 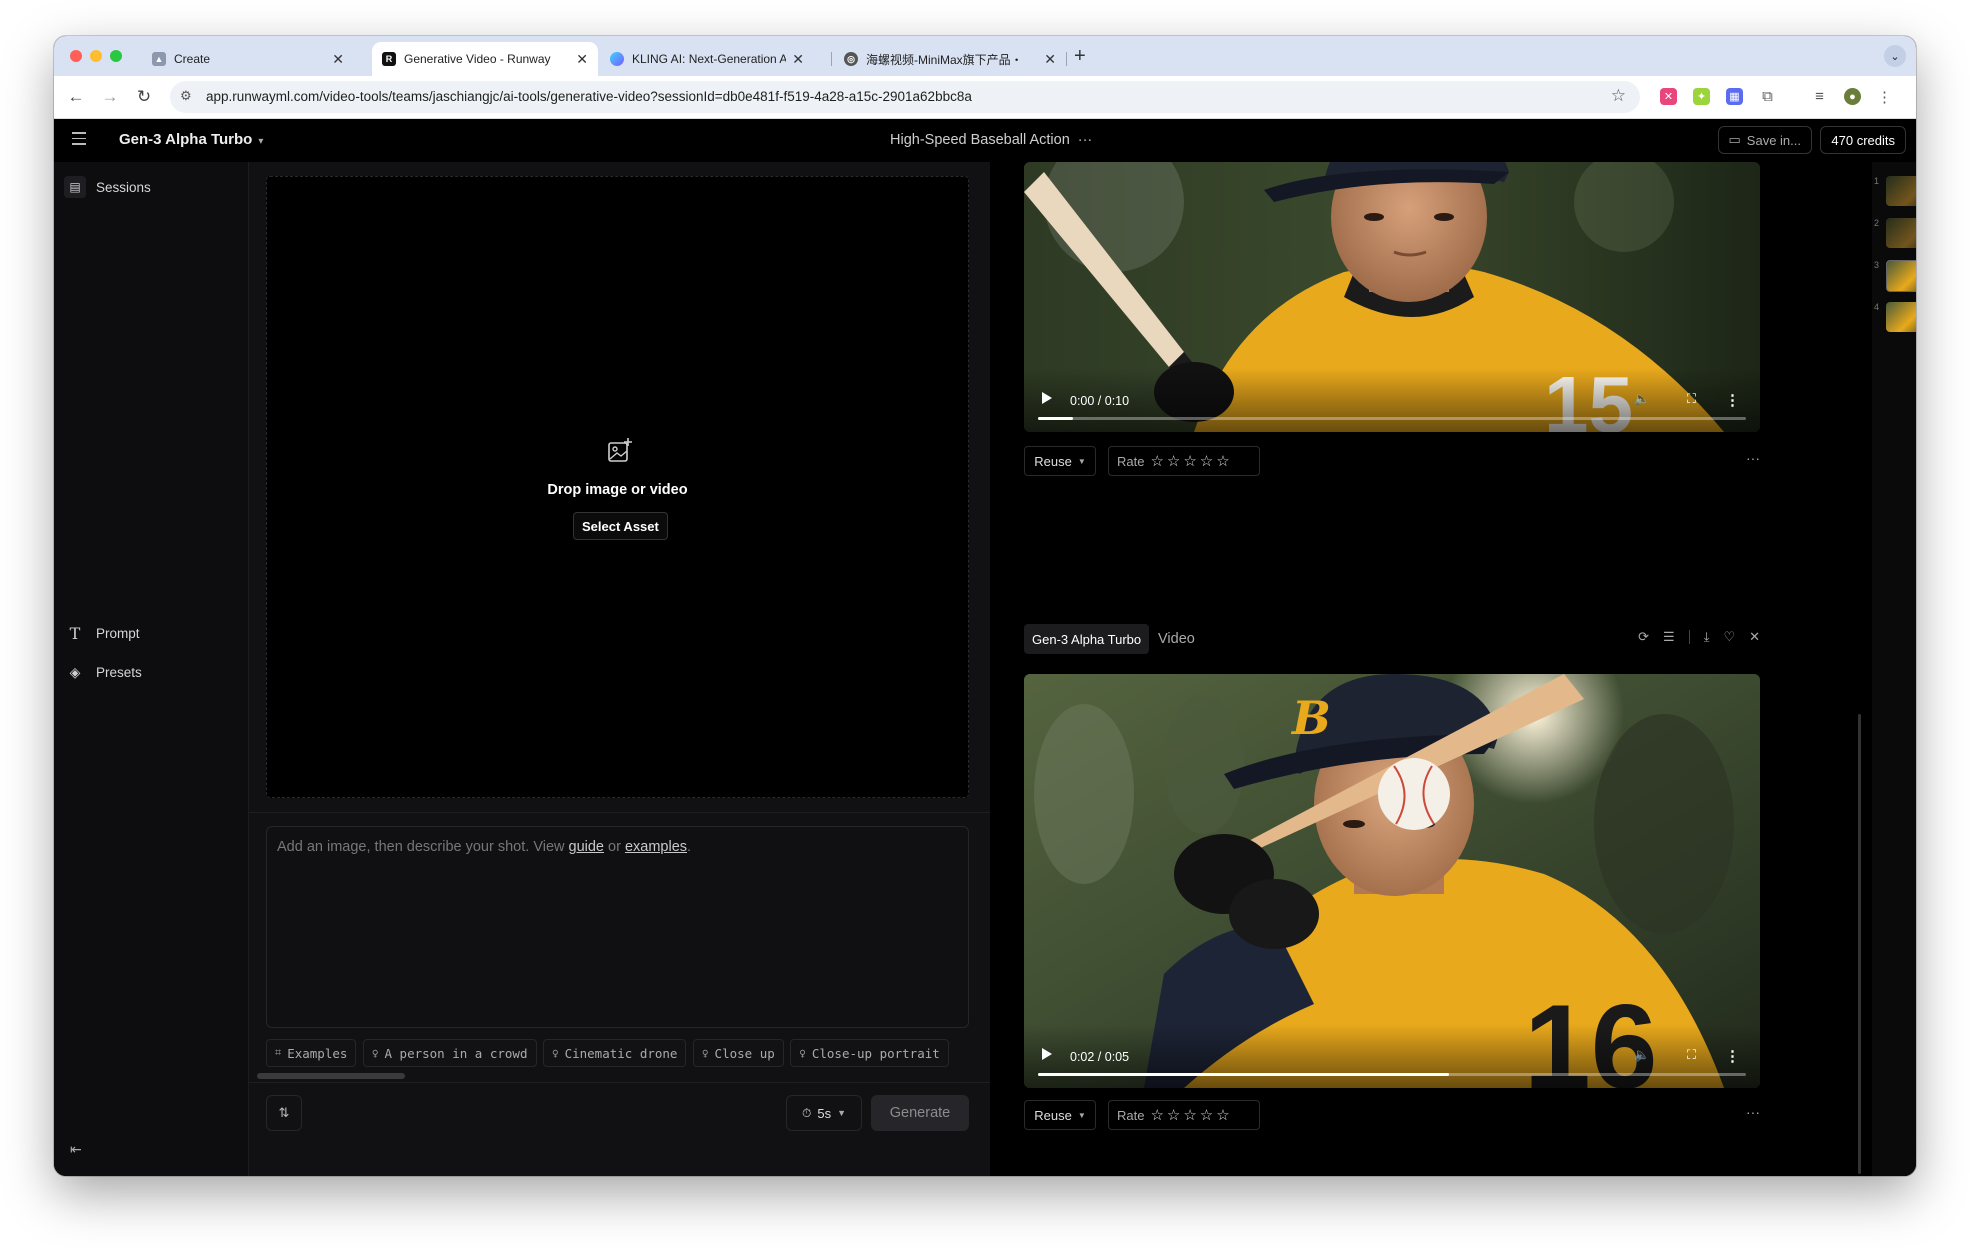 I want to click on model-selector: Gen-3 Alpha Turbo ▾, so click(x=191, y=139).